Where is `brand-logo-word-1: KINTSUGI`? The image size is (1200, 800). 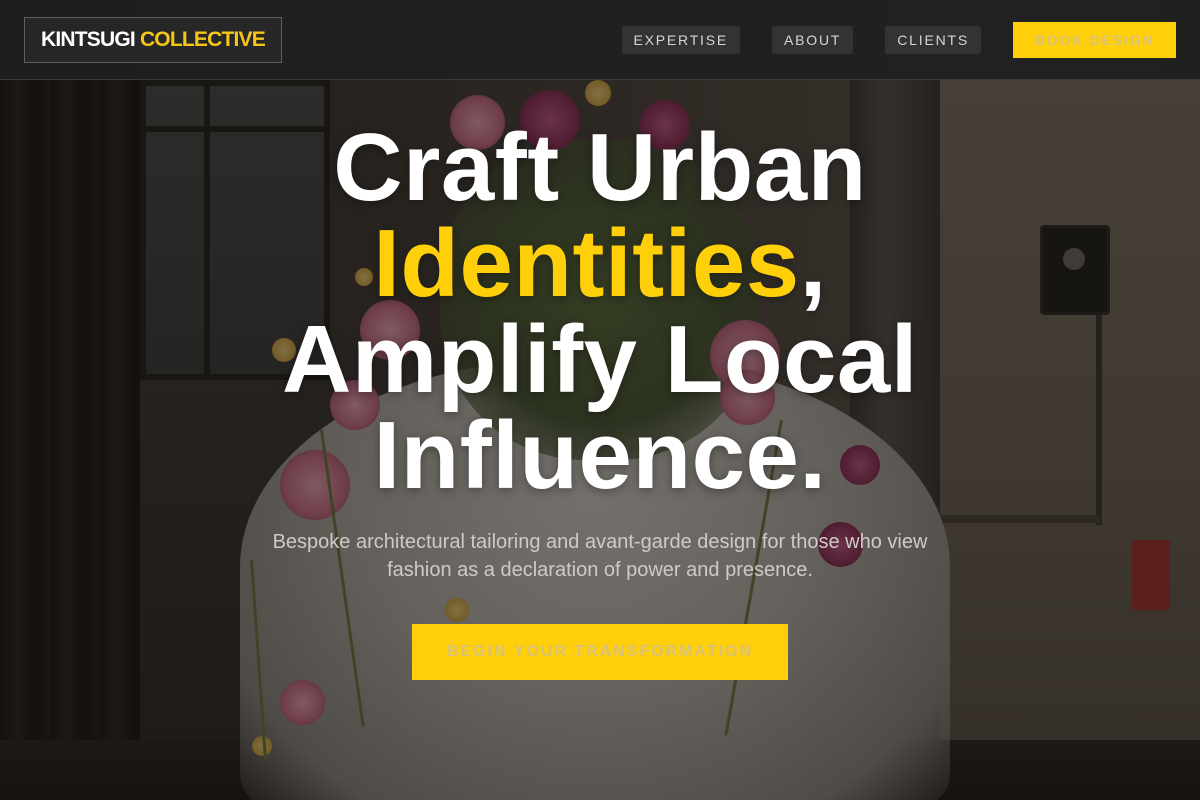
brand-logo-word-1: KINTSUGI is located at coordinates (88, 39).